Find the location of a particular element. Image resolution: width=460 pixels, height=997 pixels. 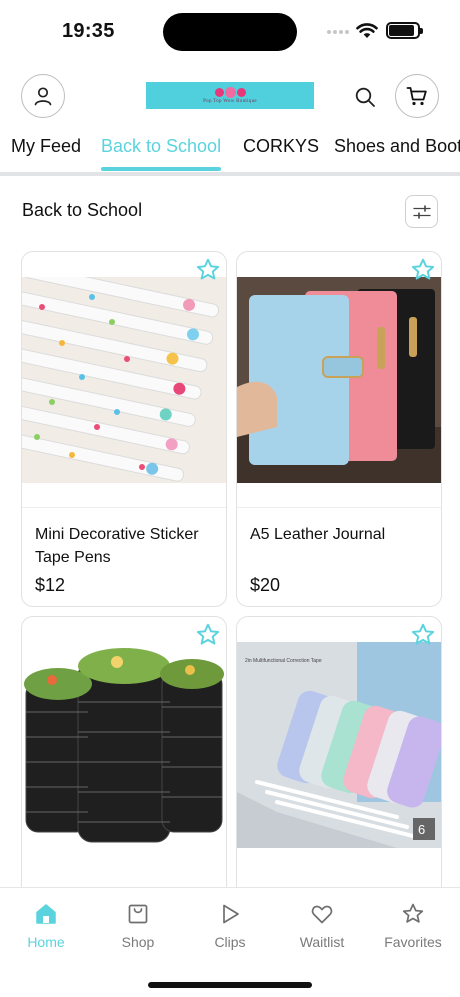

tab-back-to-school: Back to School is located at coordinates (161, 146).